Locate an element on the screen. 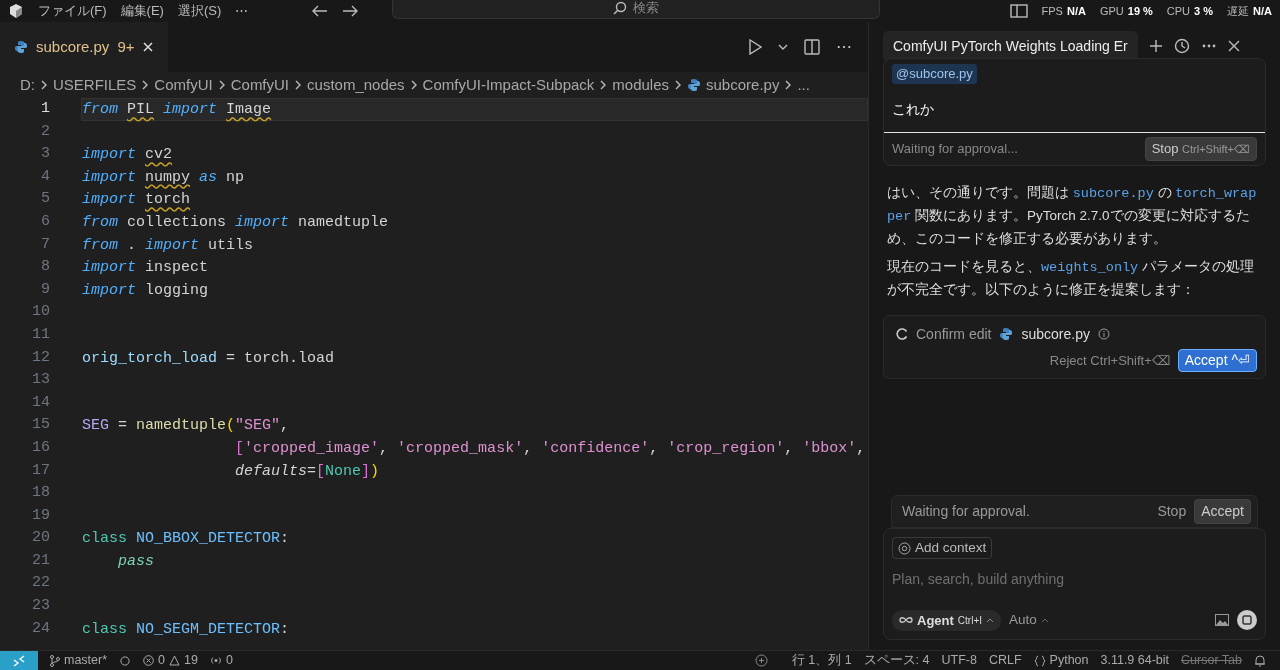 This screenshot has height=670, width=1280. stop-button: Stop Ctrl+Shift+⌫ is located at coordinates (1200, 149).